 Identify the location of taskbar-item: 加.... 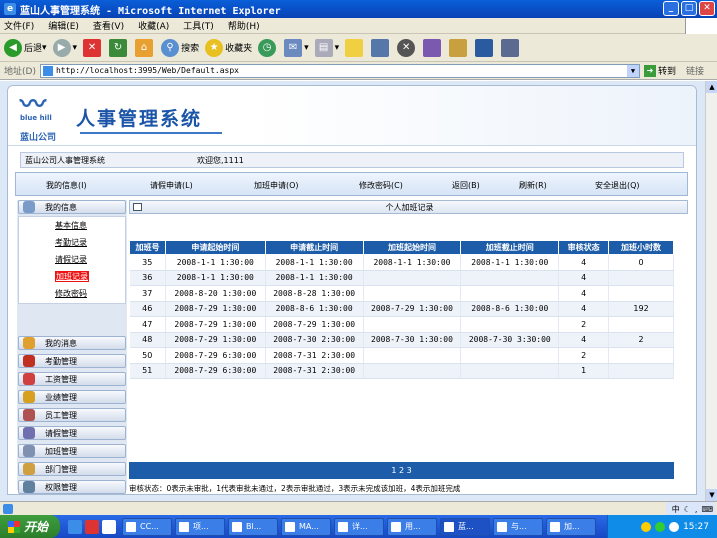
(571, 526).